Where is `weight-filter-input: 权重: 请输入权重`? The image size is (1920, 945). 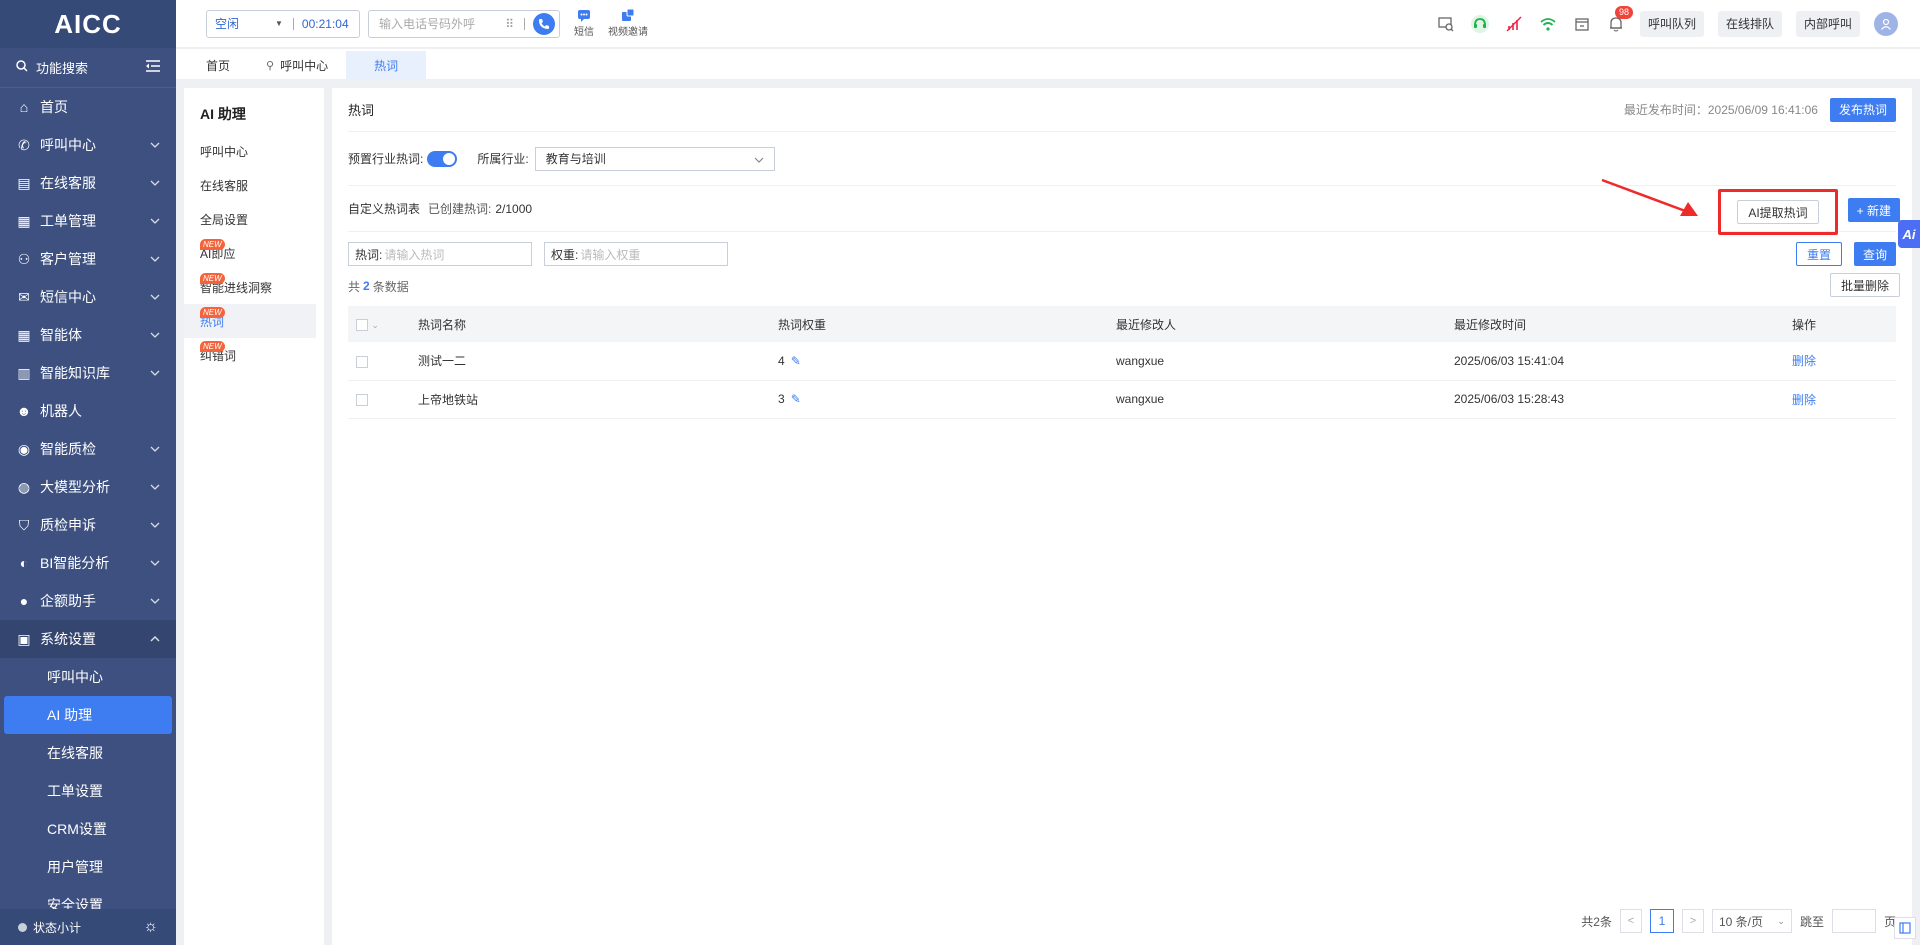 weight-filter-input: 权重: 请输入权重 is located at coordinates (636, 254).